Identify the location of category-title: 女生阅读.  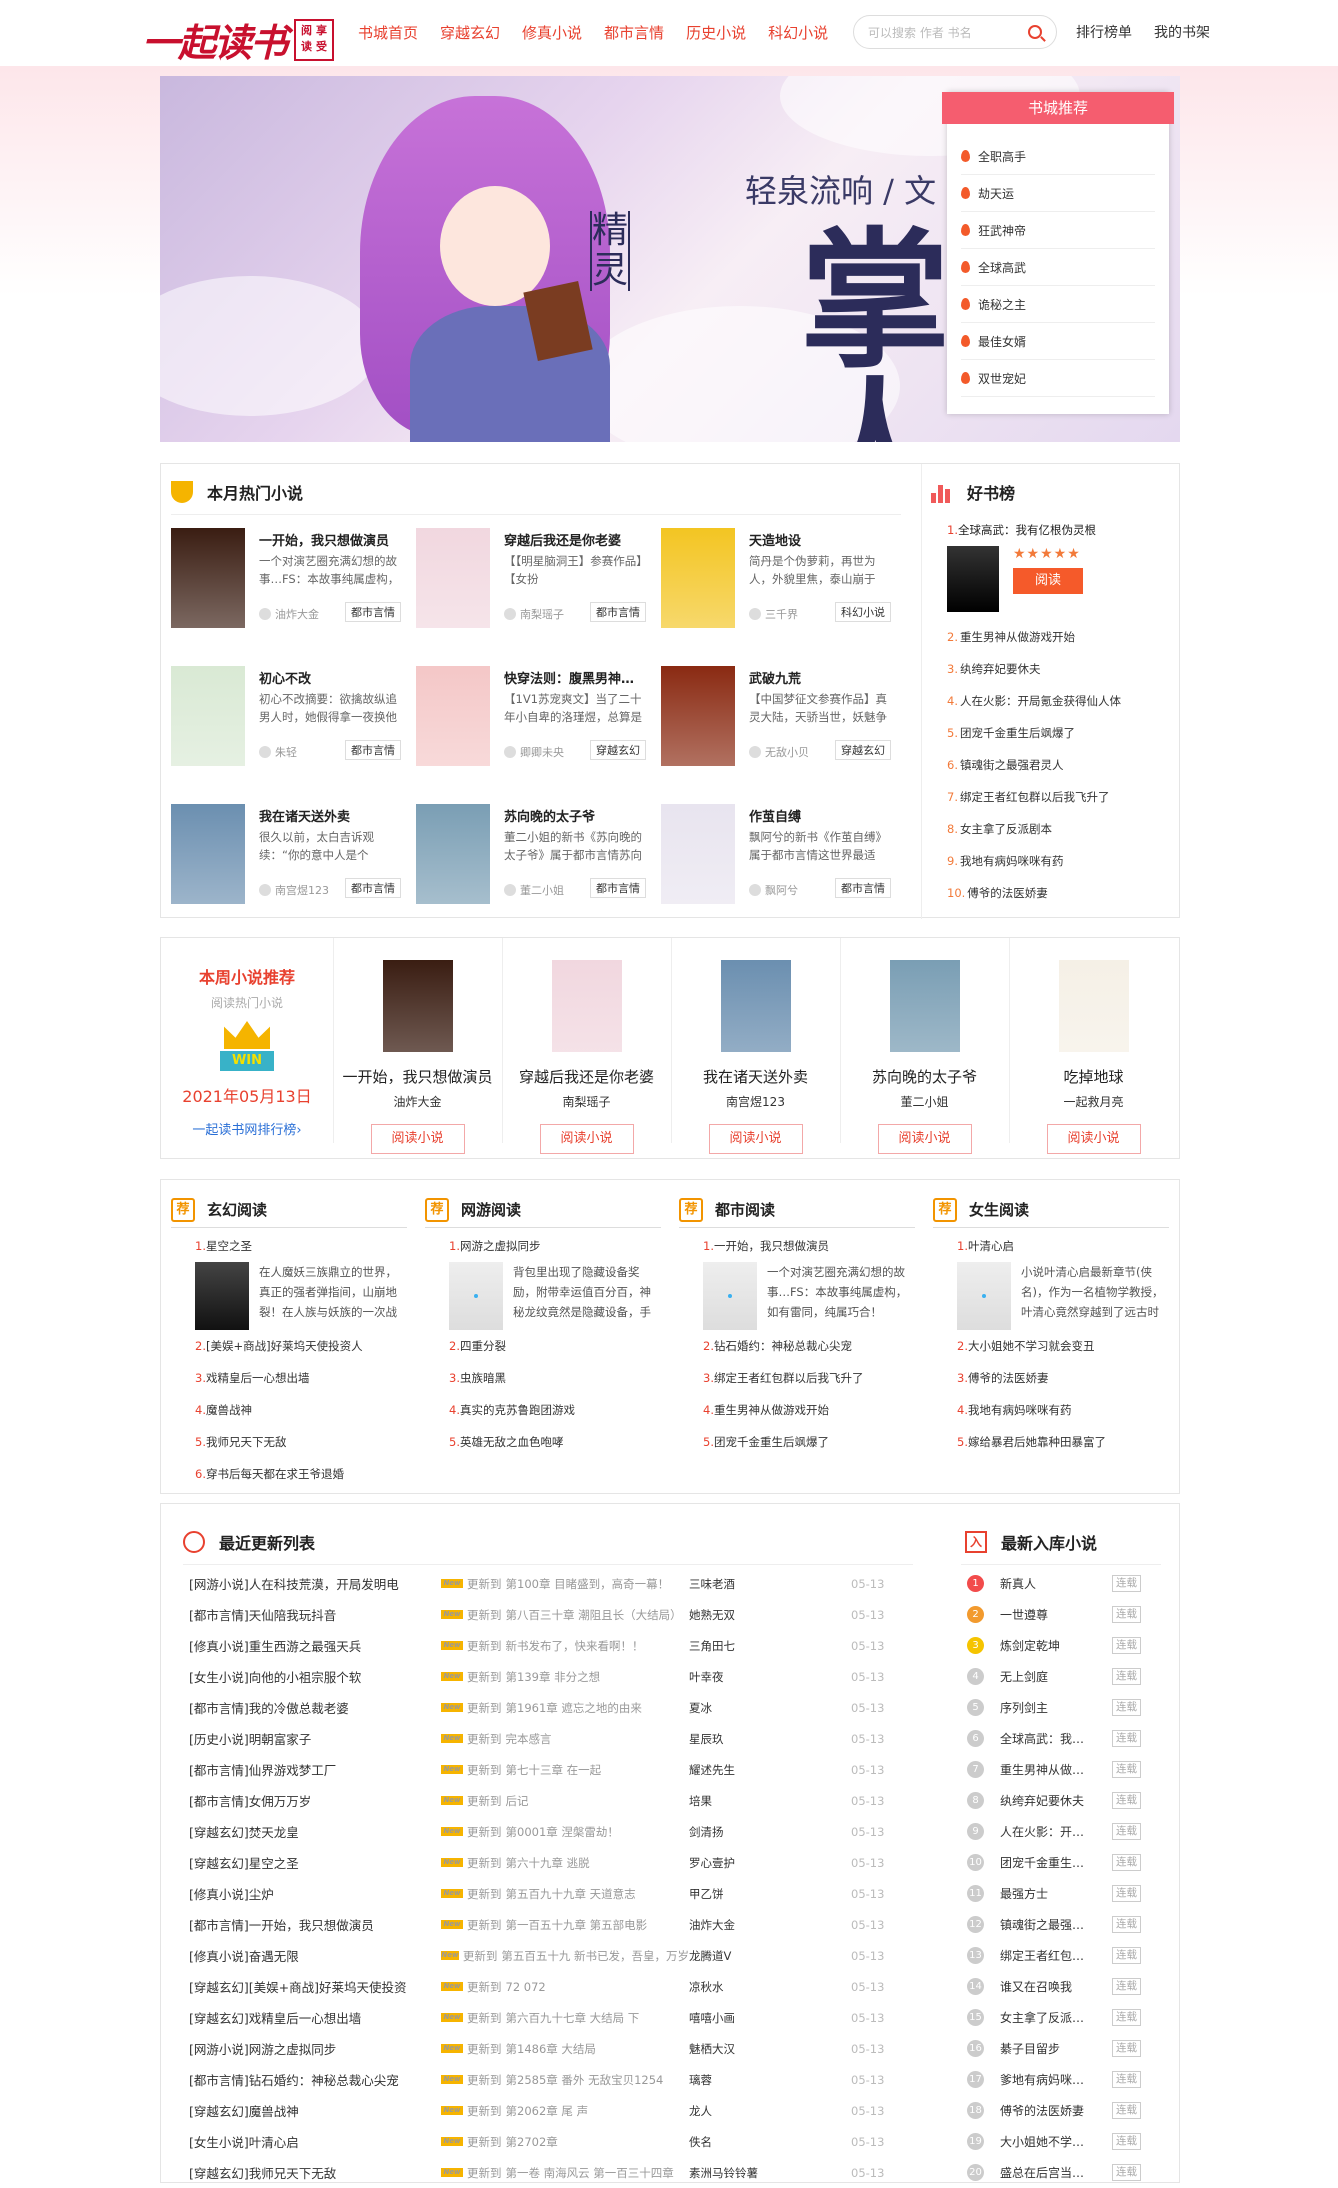
(999, 1209).